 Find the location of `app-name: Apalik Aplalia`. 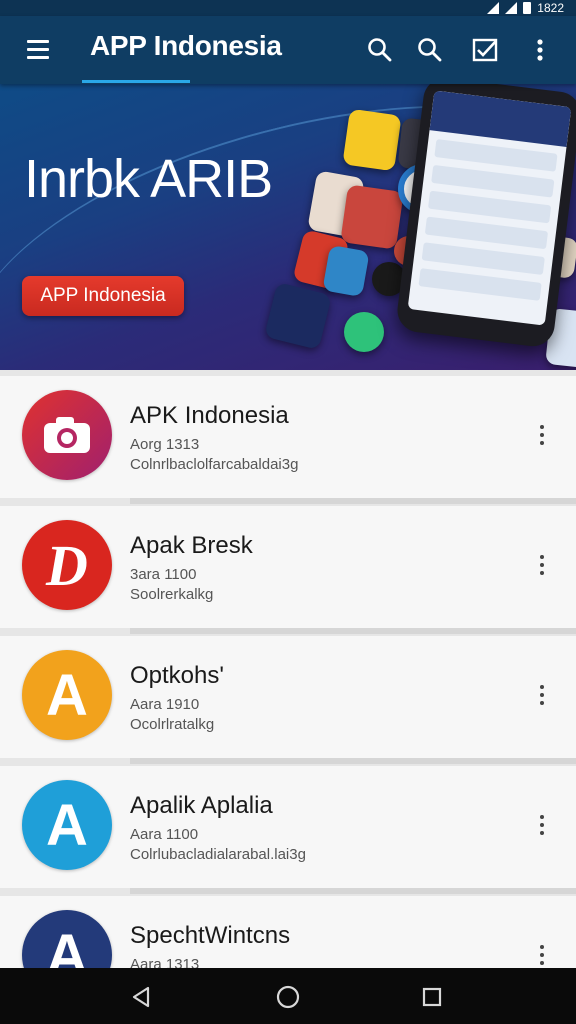

app-name: Apalik Aplalia is located at coordinates (201, 805).